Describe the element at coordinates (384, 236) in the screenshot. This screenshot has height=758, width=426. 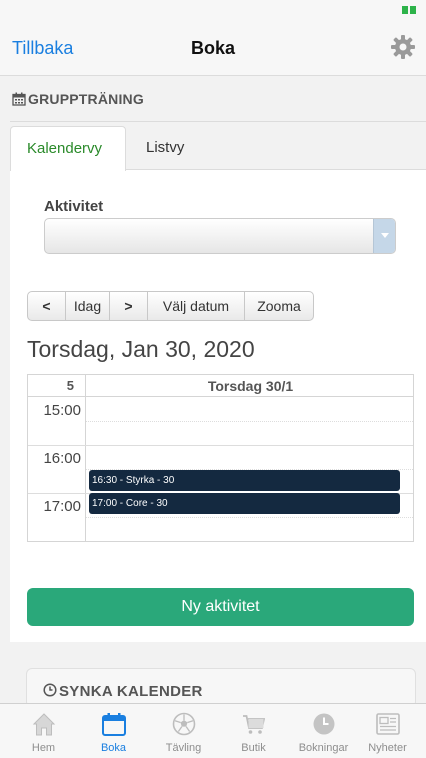
I see `dropdown-arrow-icon` at that location.